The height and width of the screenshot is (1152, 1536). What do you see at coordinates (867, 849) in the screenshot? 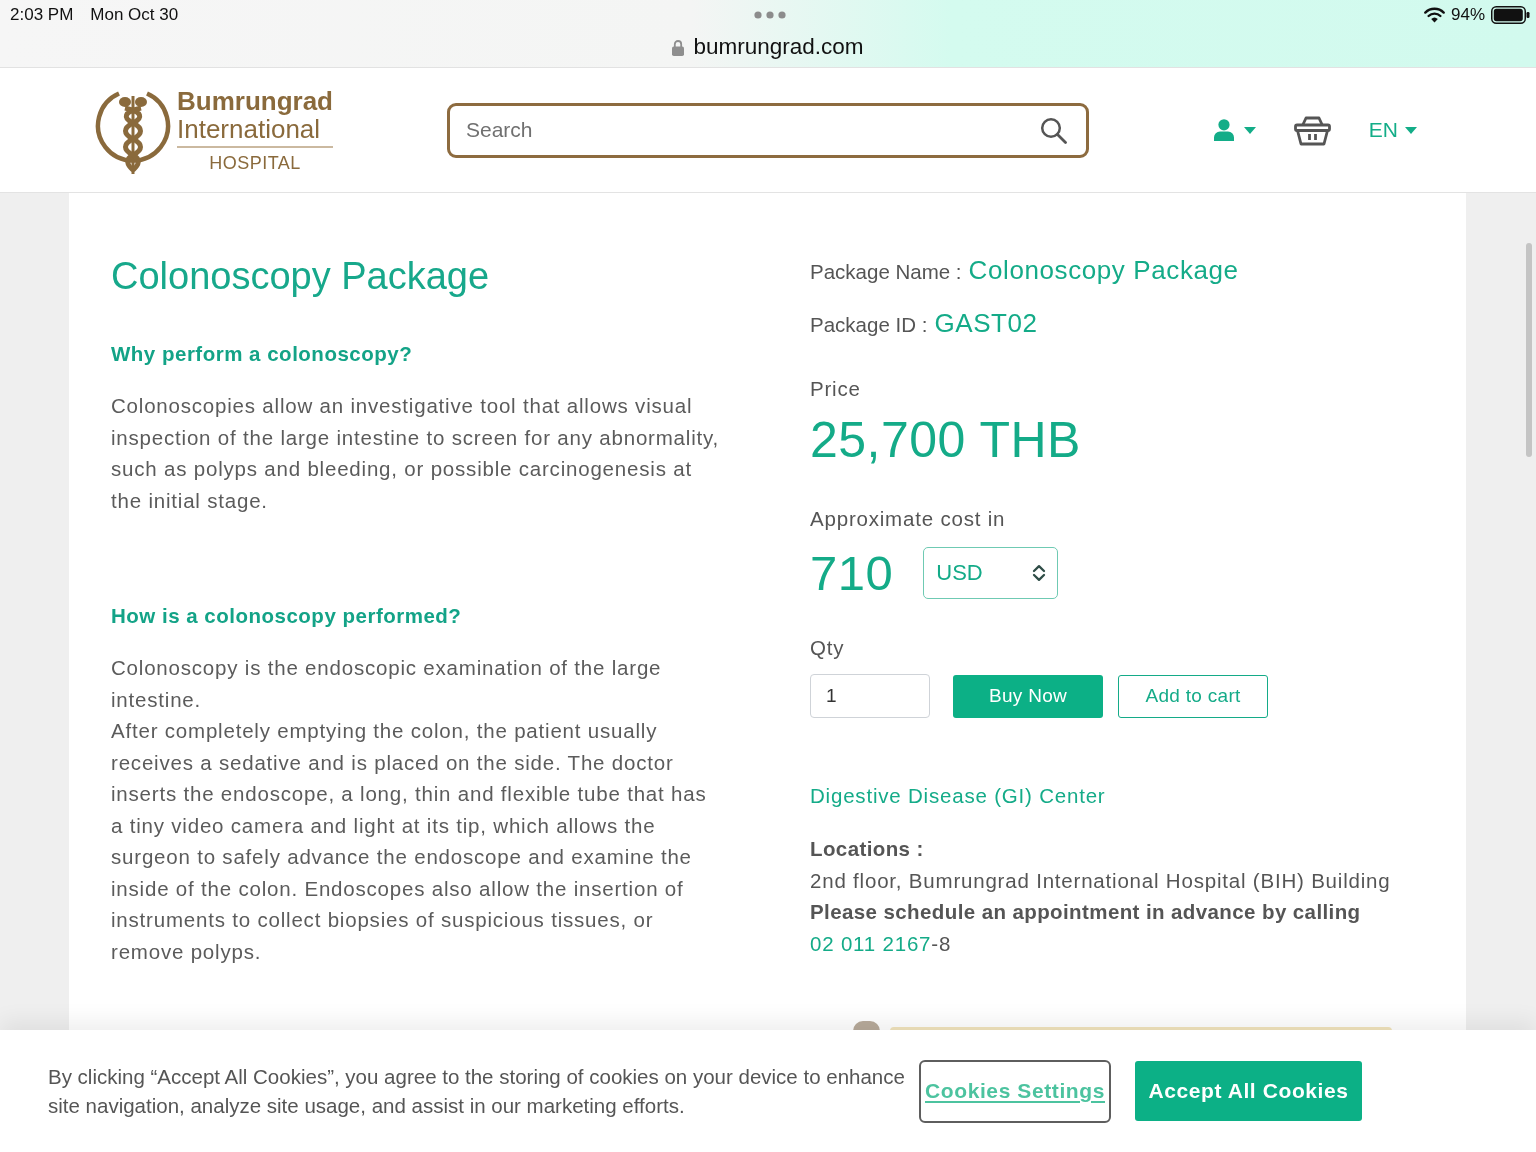
I see `locations-label: Locations :` at bounding box center [867, 849].